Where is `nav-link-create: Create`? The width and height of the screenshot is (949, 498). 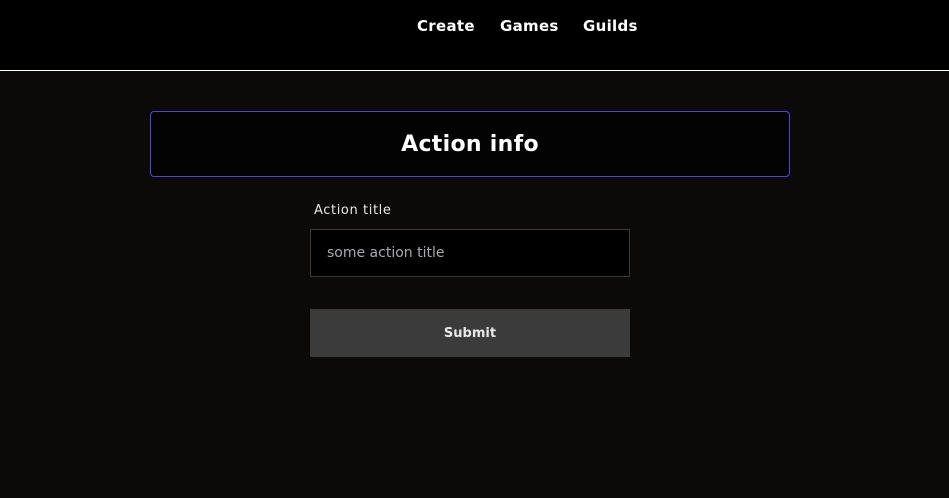
nav-link-create: Create is located at coordinates (446, 26).